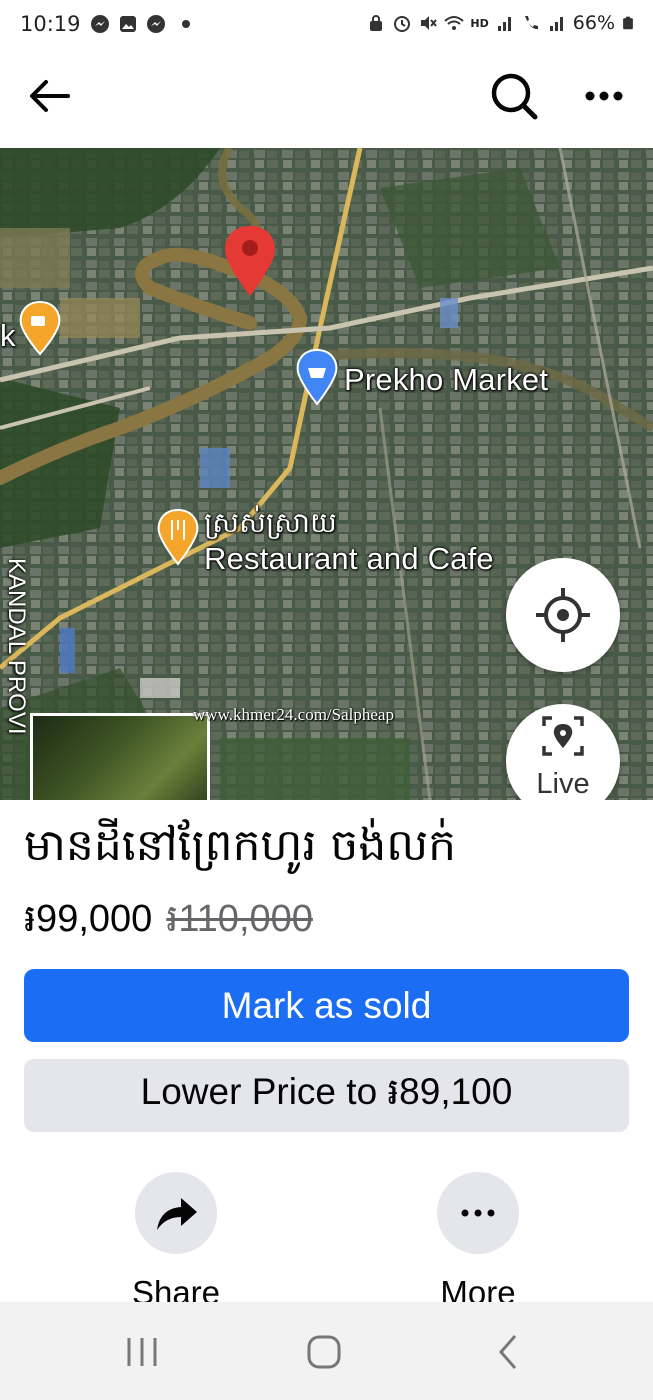 The width and height of the screenshot is (653, 1400). I want to click on system-nav-bar, so click(326, 1351).